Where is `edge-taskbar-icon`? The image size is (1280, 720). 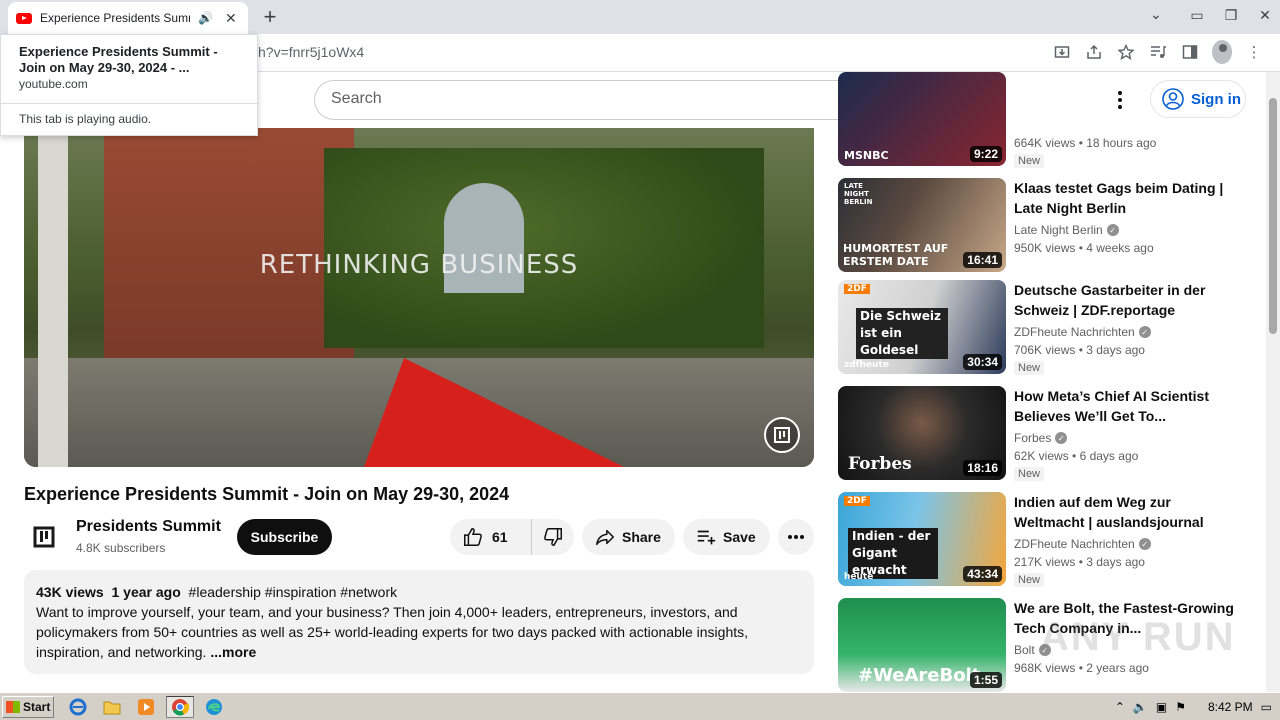
edge-taskbar-icon is located at coordinates (214, 707).